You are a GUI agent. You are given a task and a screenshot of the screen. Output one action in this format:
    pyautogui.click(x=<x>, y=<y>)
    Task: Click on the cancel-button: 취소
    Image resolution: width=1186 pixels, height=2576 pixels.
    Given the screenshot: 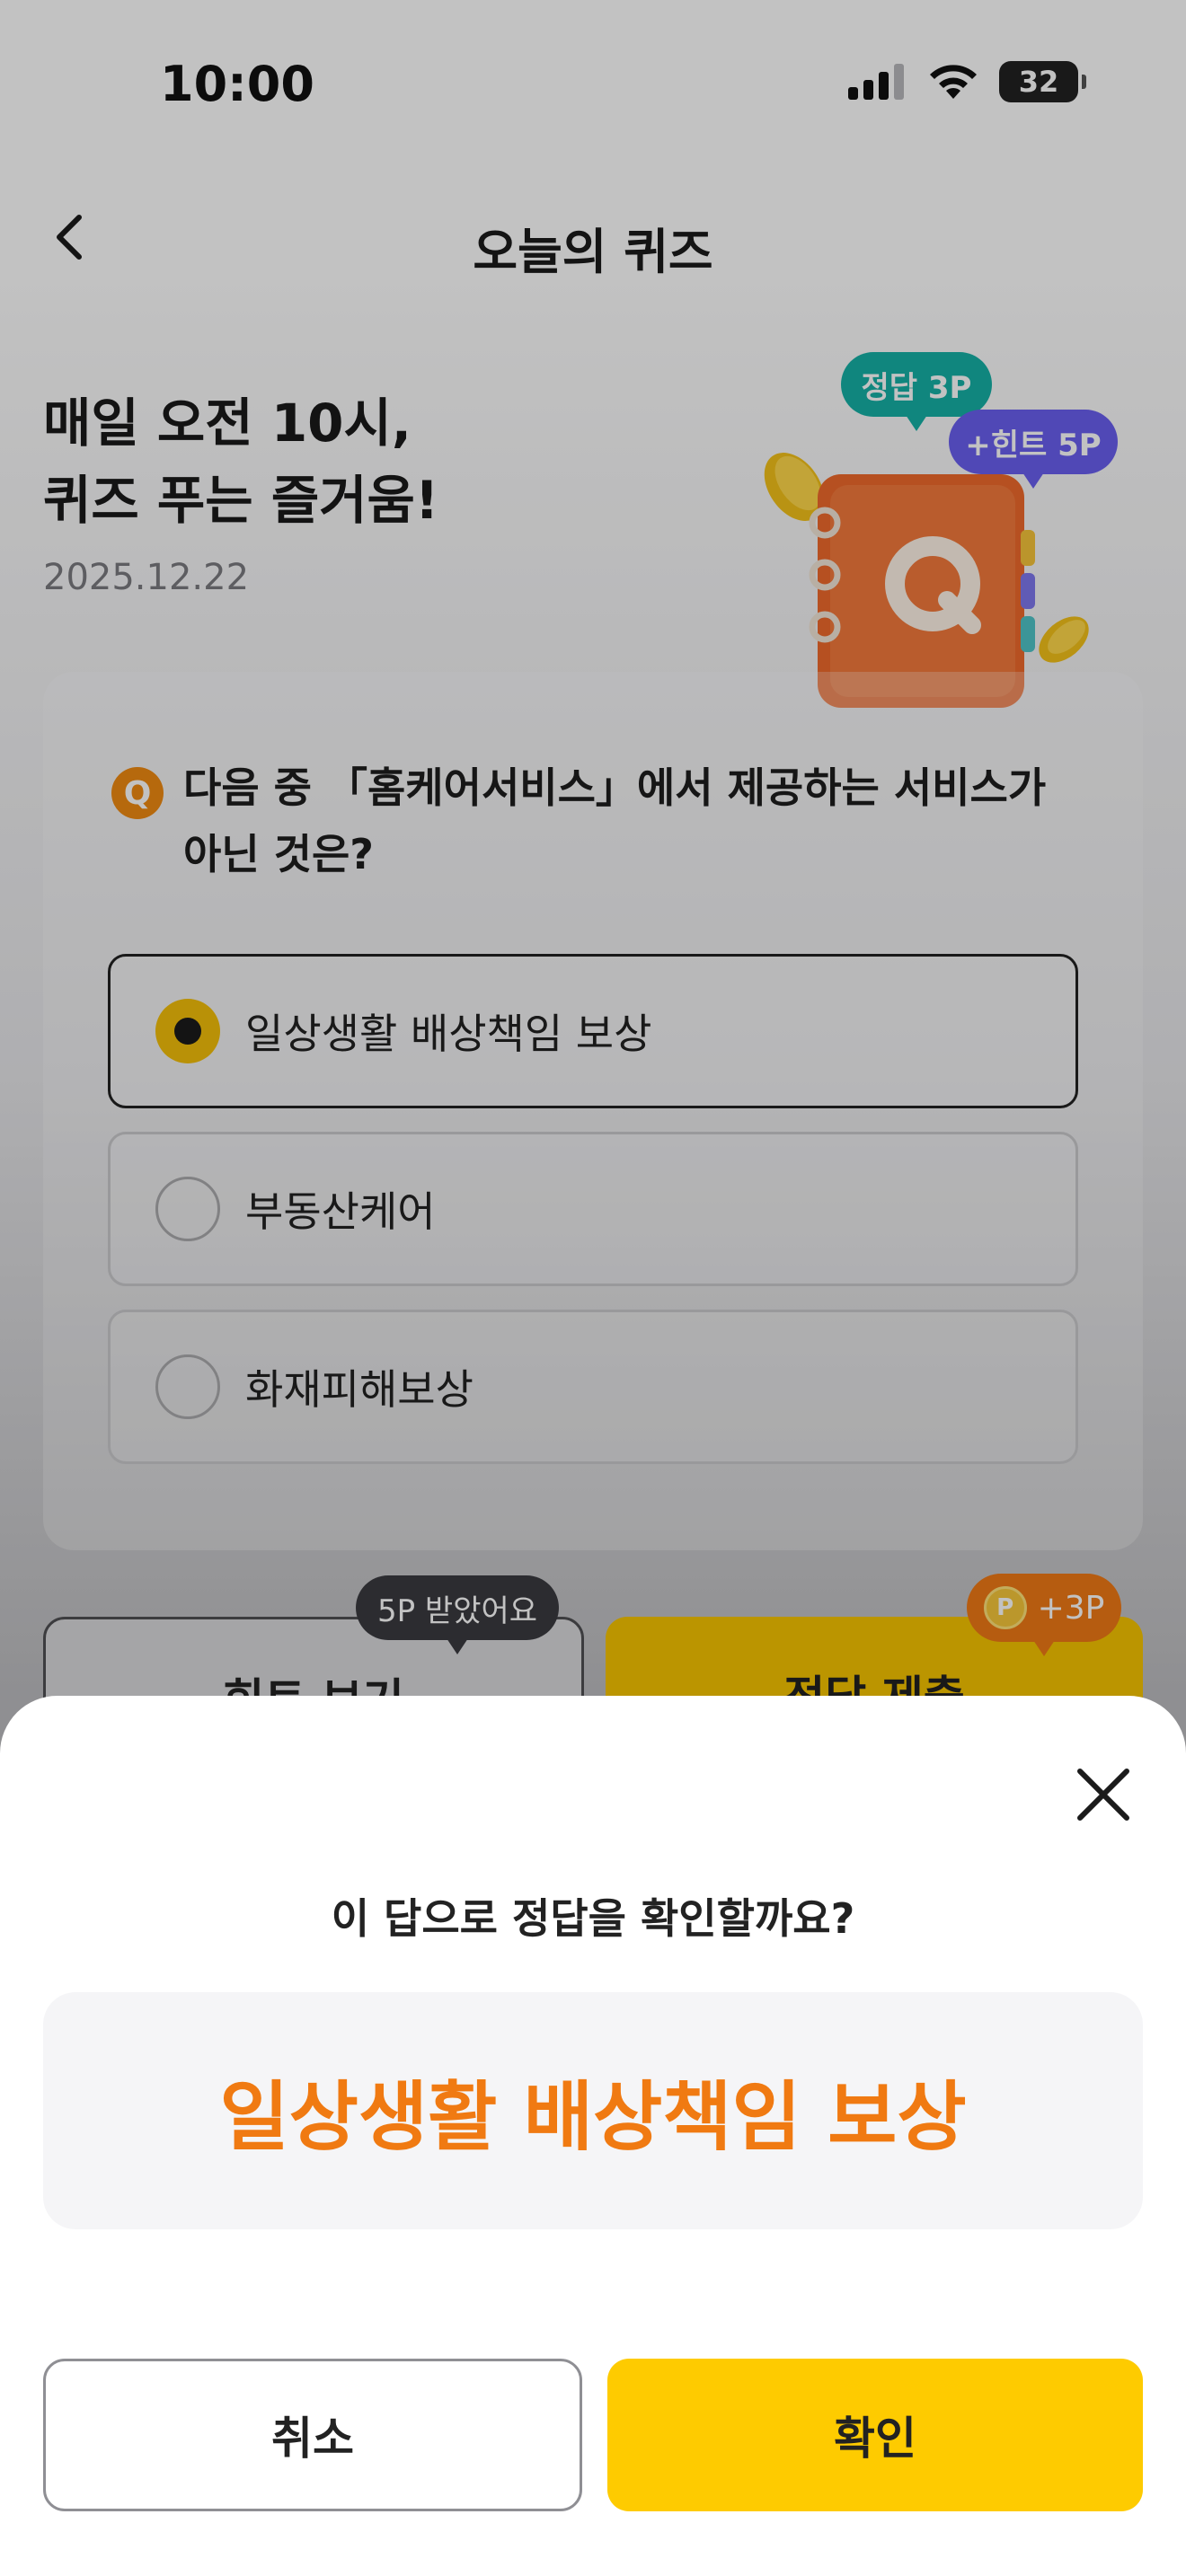 What is the action you would take?
    pyautogui.click(x=312, y=2435)
    